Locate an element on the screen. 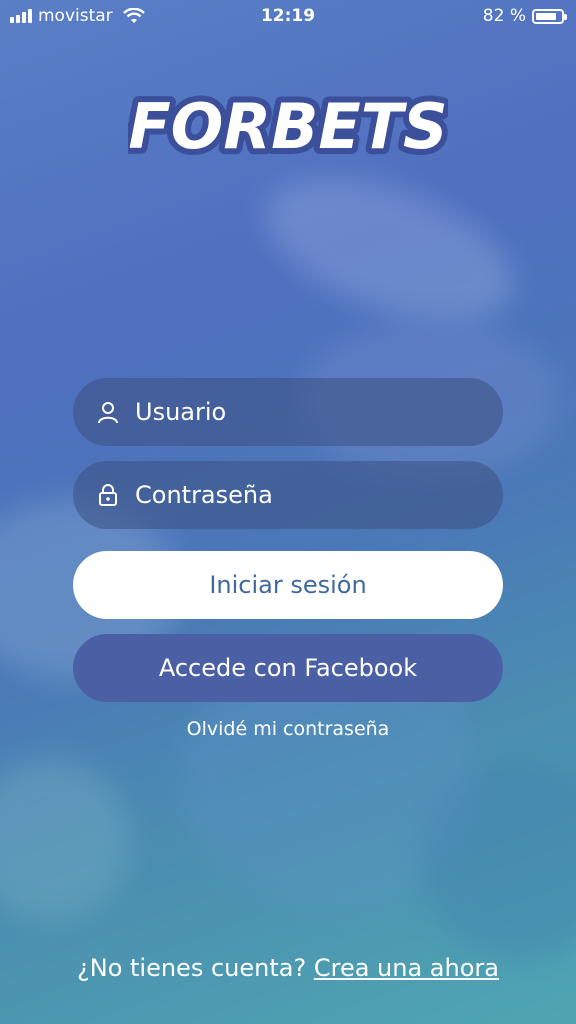  logo-text: FORBETS is located at coordinates (287, 126).